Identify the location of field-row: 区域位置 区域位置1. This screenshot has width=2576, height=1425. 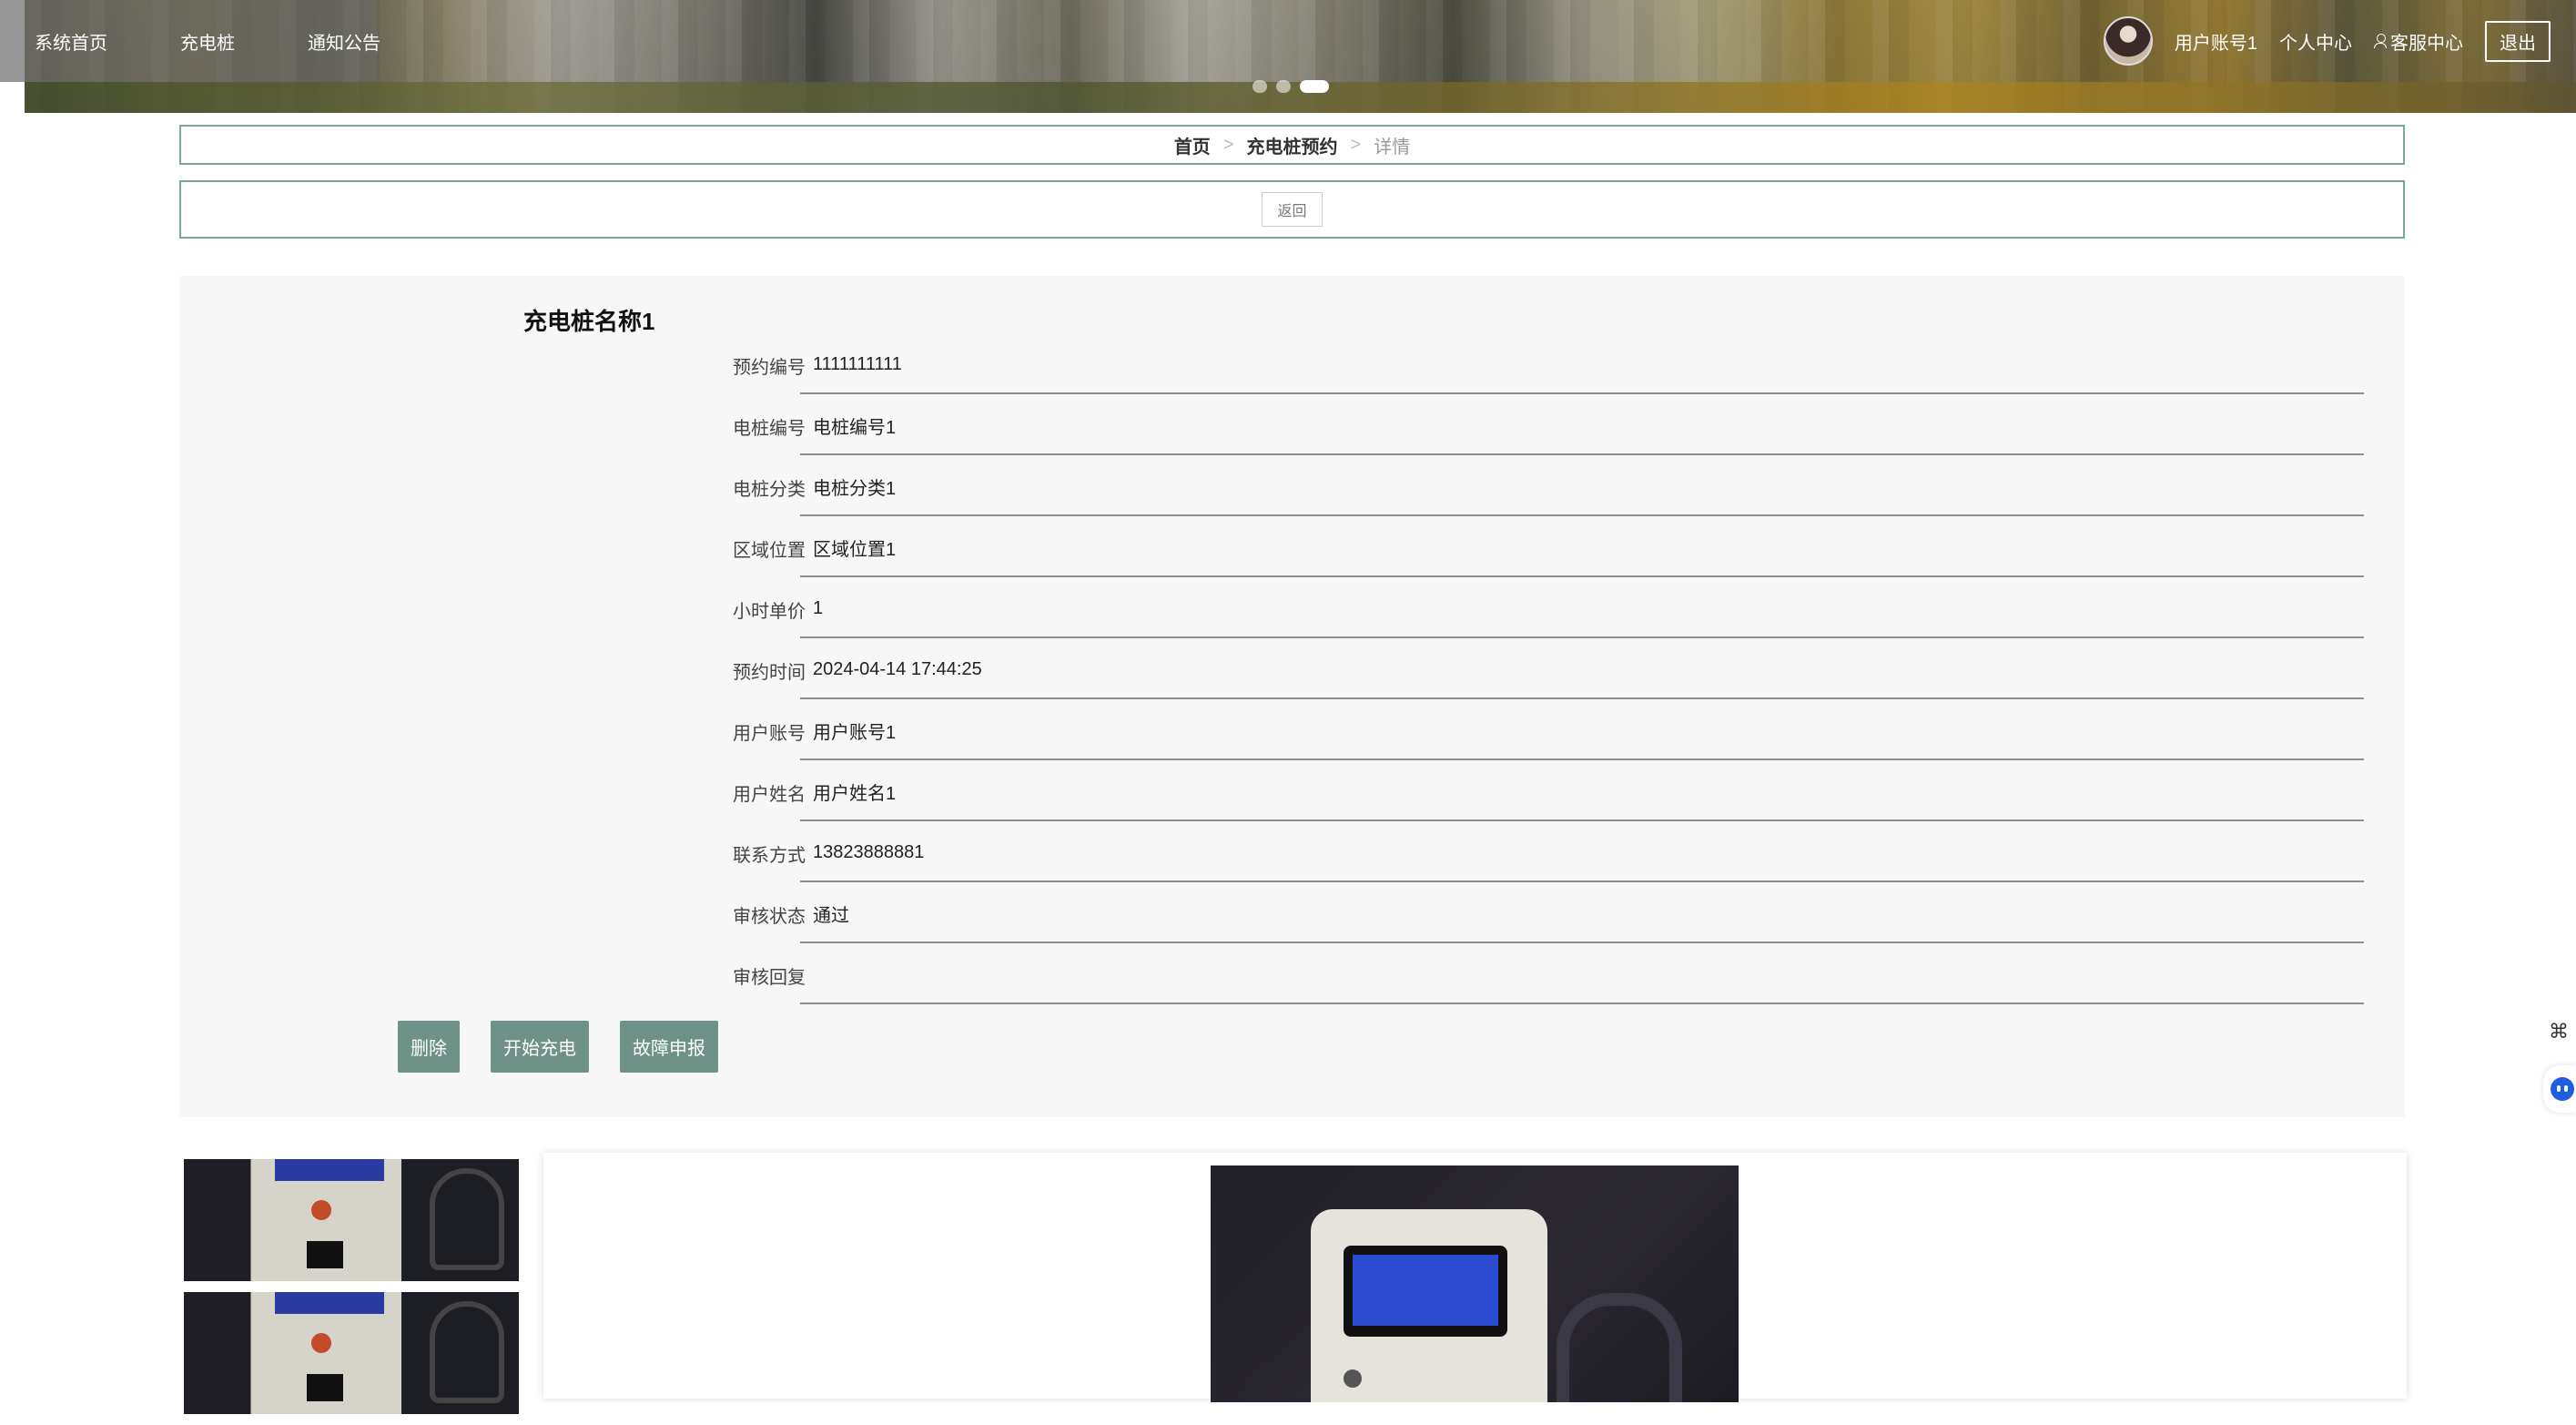
(1444, 549).